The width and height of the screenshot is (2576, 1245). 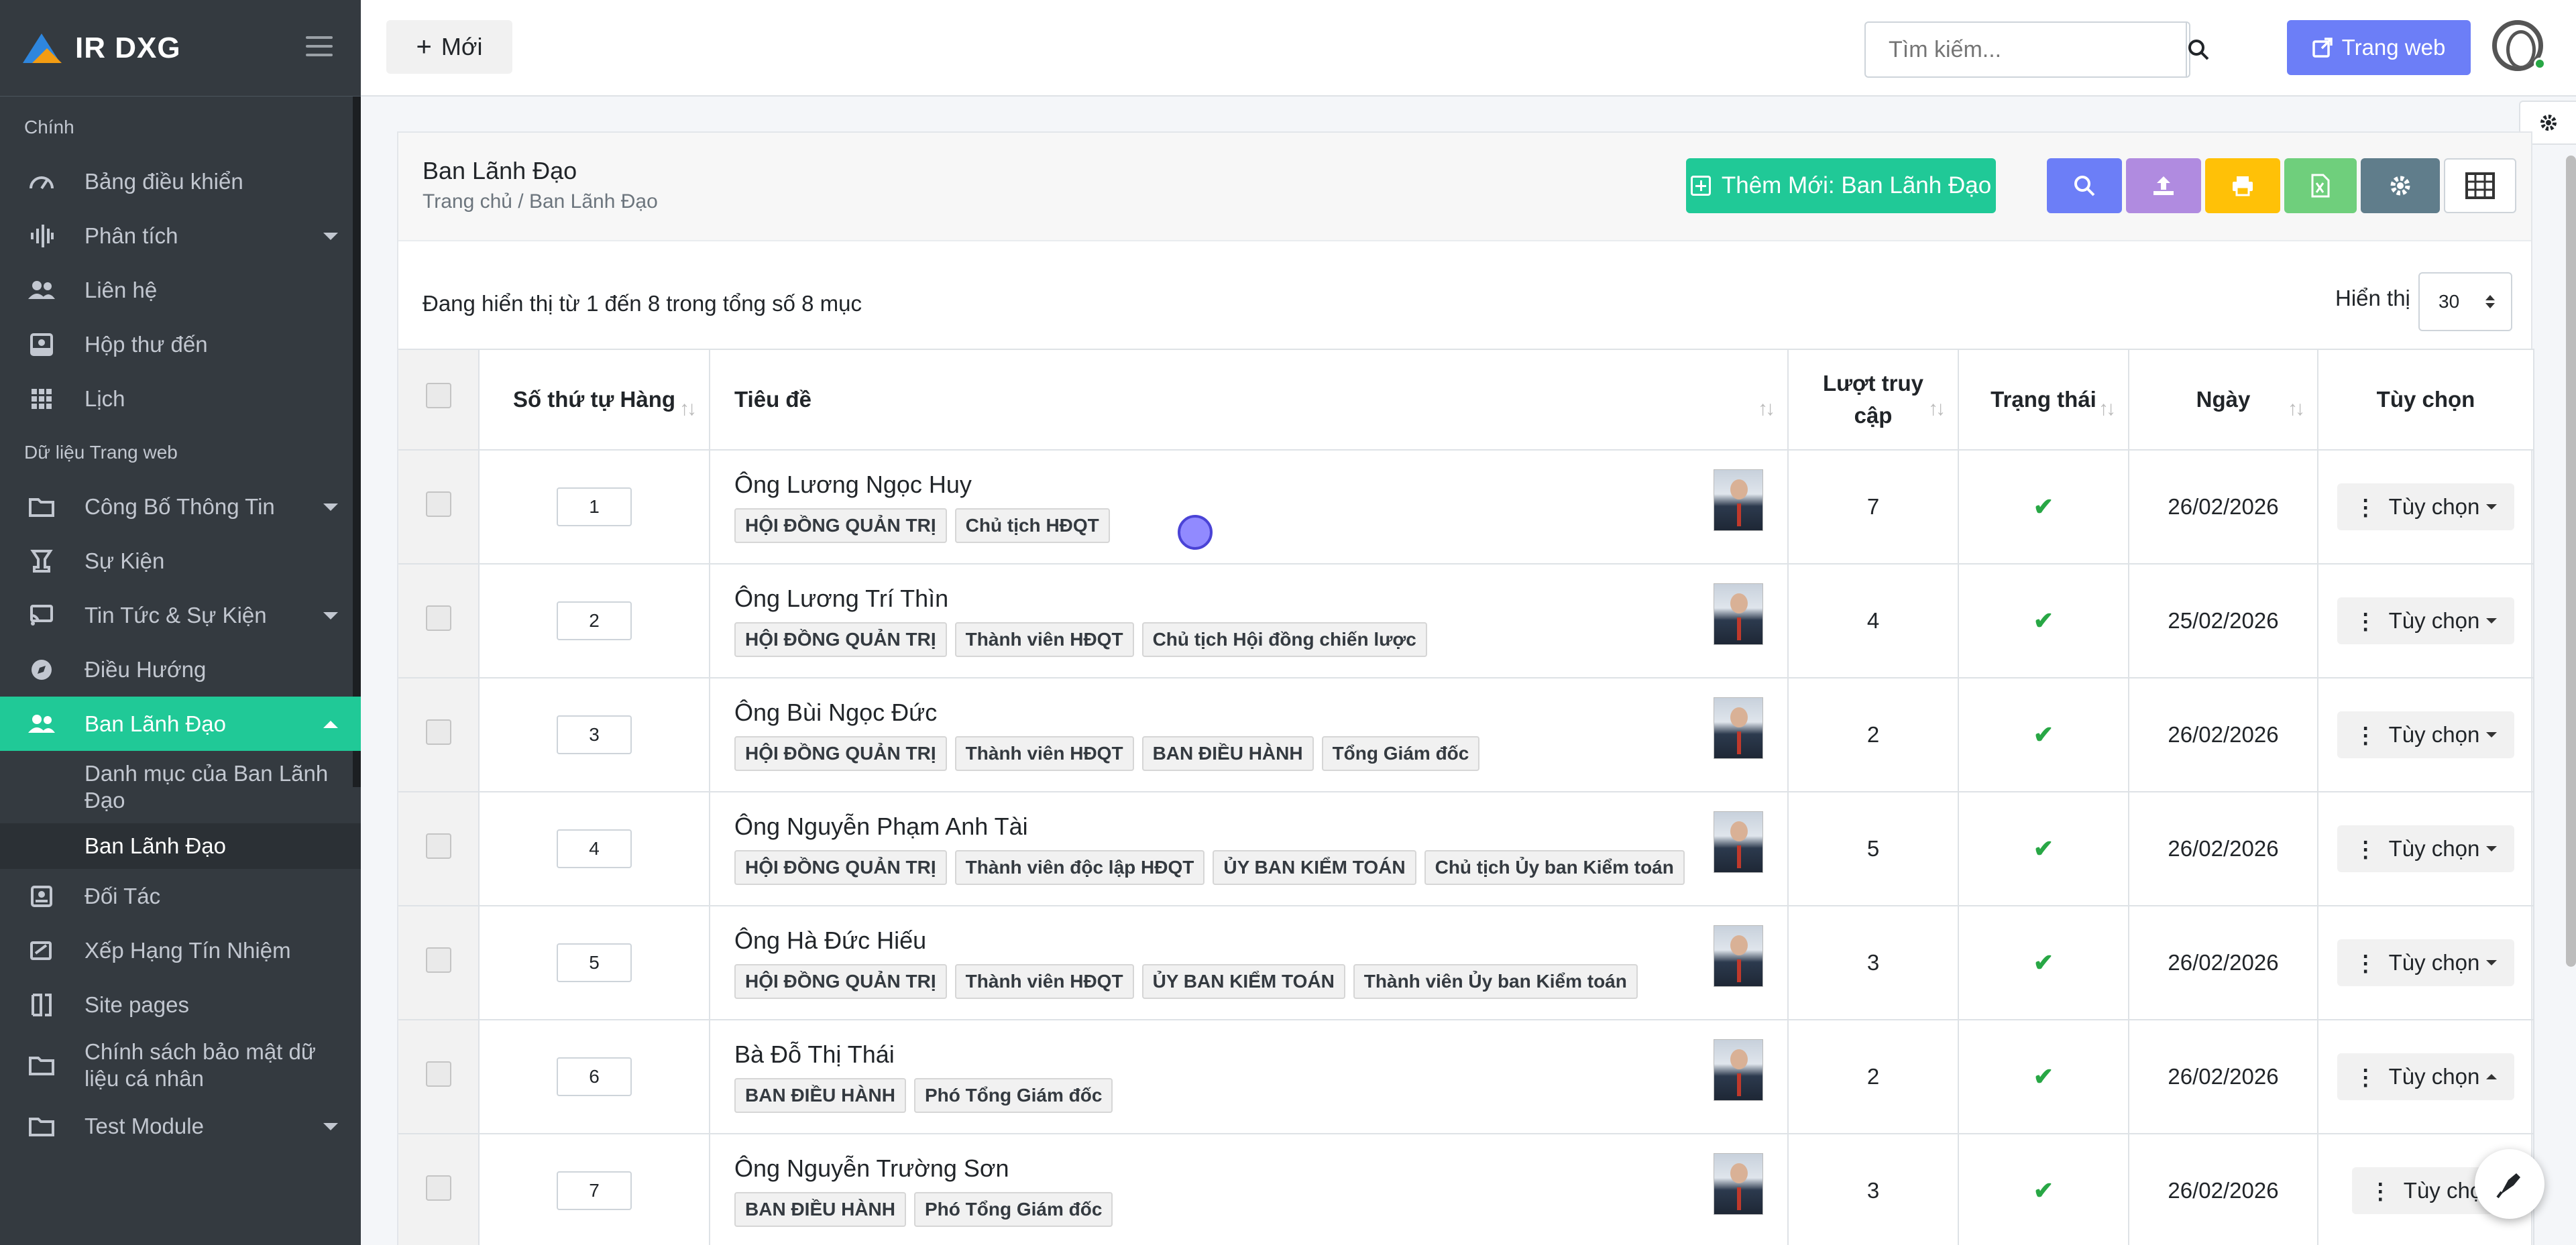 I want to click on sidebar-item-dashboard: Bảng điều khiển, so click(x=180, y=181).